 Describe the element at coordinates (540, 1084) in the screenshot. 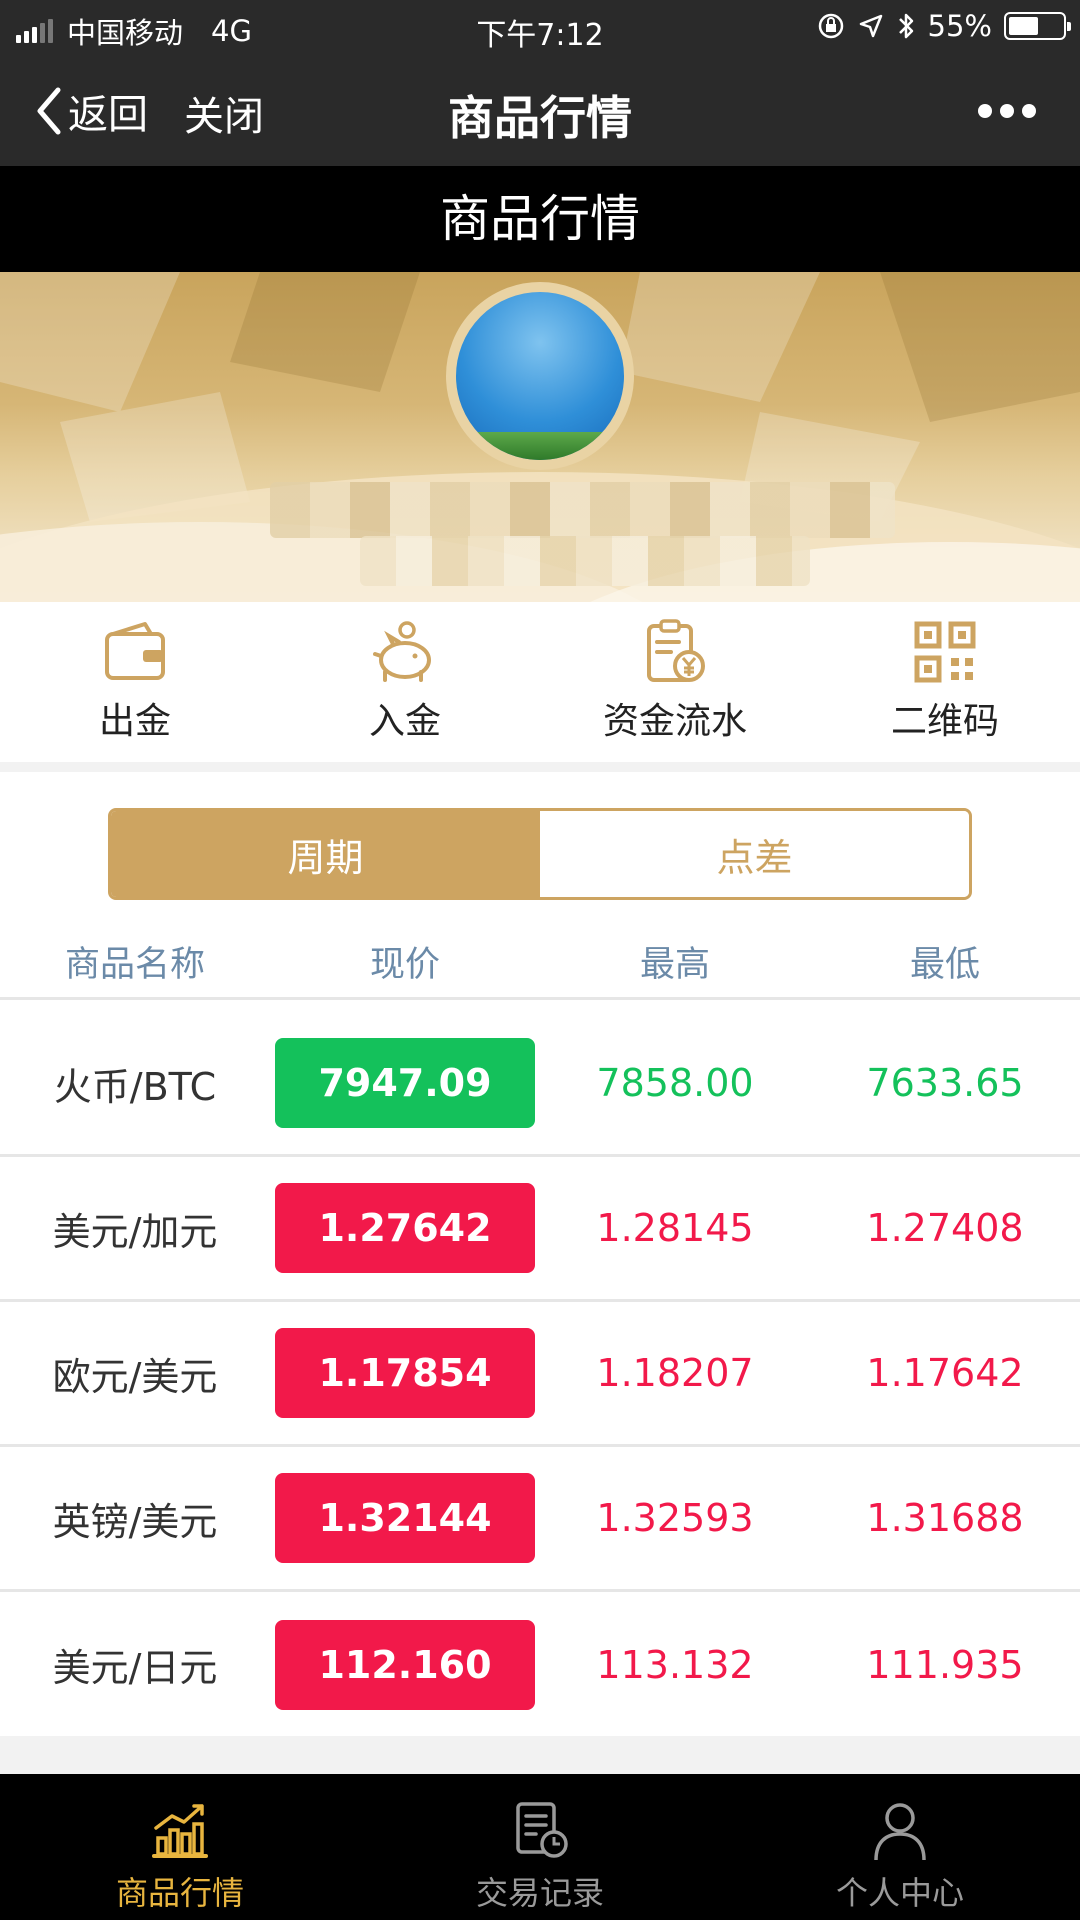

I see `table-row: 火币/BTC 7947.09 7858.00 7633.65` at that location.